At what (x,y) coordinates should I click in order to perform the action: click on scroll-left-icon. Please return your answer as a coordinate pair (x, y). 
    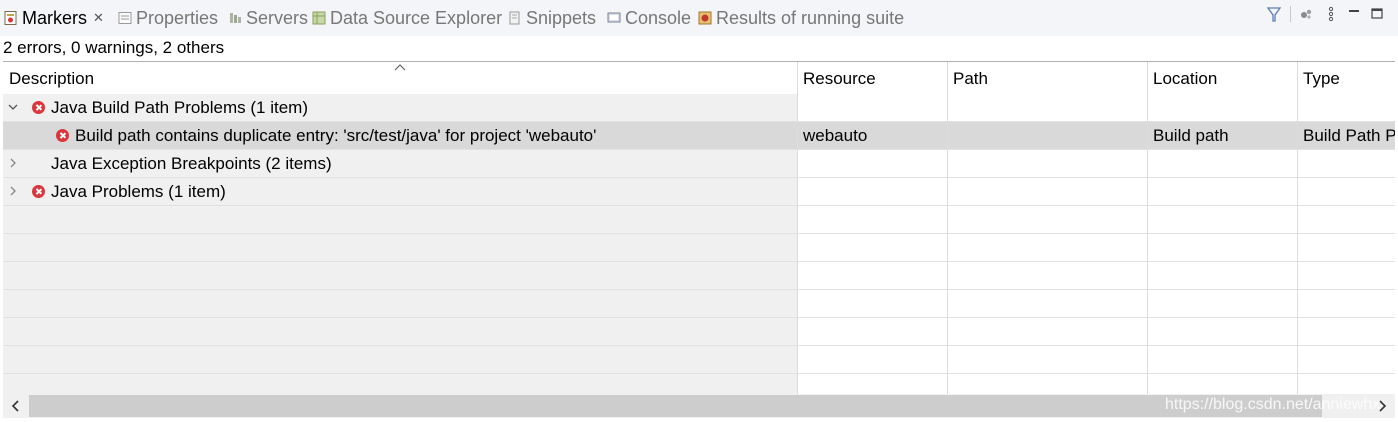
    Looking at the image, I should click on (16, 406).